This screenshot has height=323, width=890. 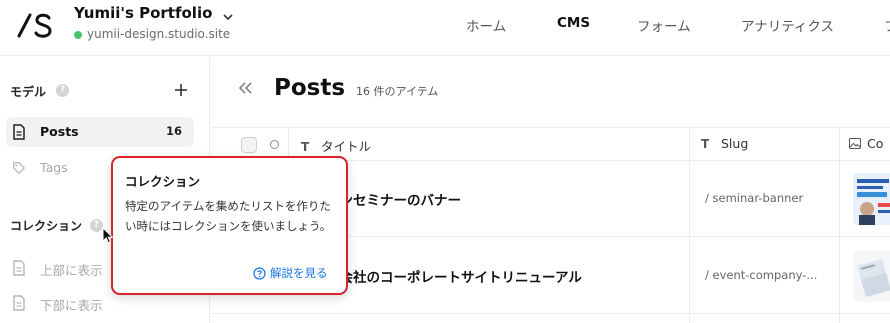 What do you see at coordinates (259, 273) in the screenshot?
I see `help-circle-icon` at bounding box center [259, 273].